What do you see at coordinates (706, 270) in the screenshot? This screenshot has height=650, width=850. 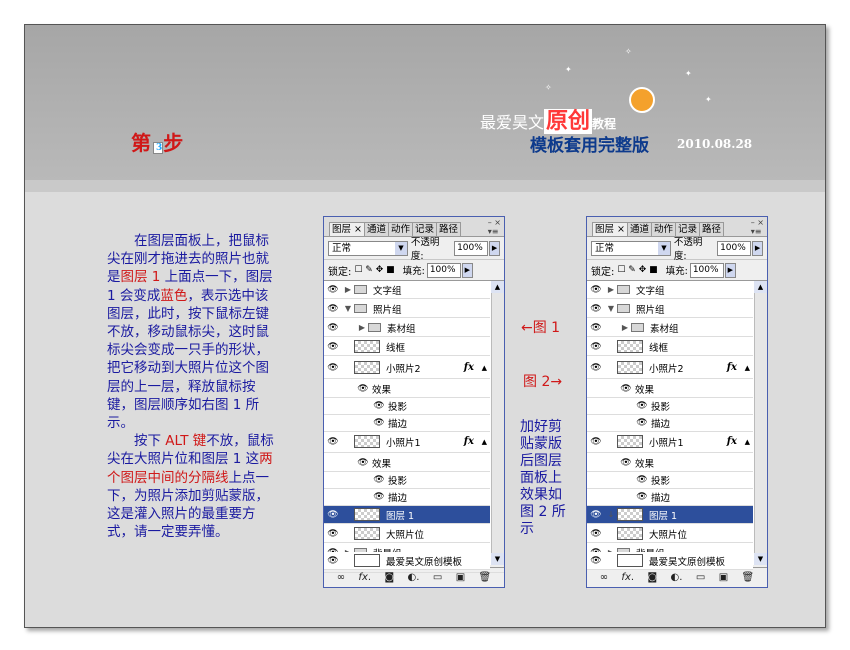 I see `fill-input: 100%` at bounding box center [706, 270].